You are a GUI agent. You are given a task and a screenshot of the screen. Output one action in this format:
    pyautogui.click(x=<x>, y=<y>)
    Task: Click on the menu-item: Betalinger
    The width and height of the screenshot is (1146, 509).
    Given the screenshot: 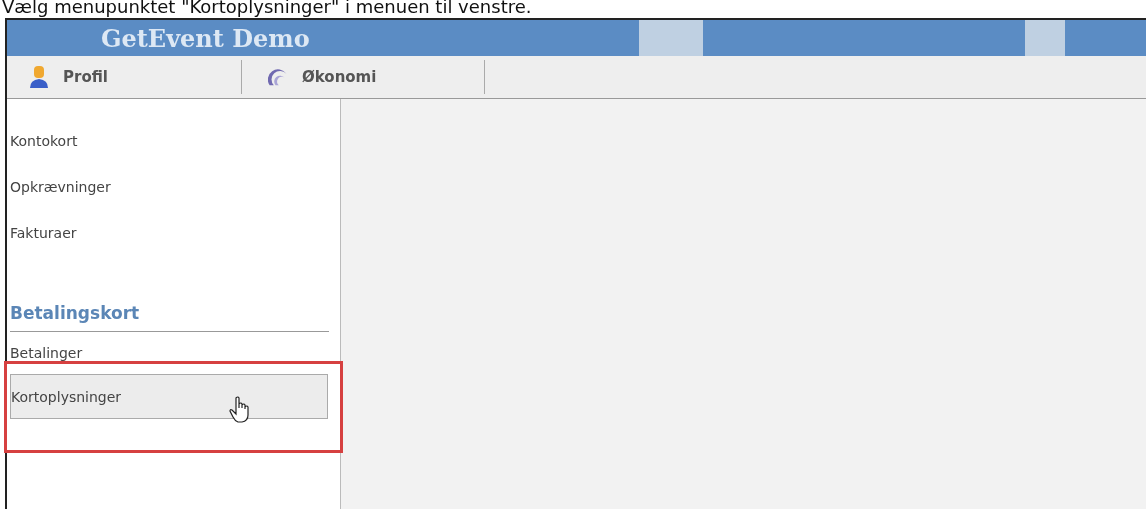 What is the action you would take?
    pyautogui.click(x=169, y=353)
    